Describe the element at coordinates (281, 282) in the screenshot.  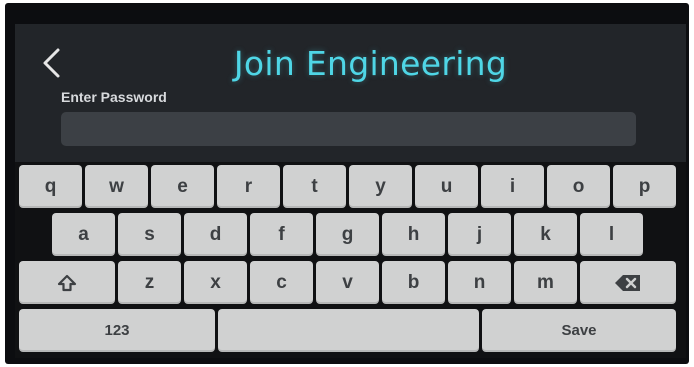
I see `key-c: c` at that location.